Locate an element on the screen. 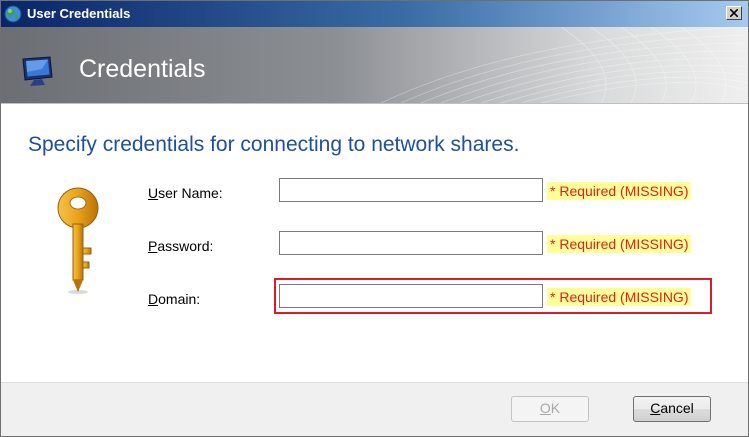 The image size is (749, 437). domain-label: Domain: is located at coordinates (174, 299).